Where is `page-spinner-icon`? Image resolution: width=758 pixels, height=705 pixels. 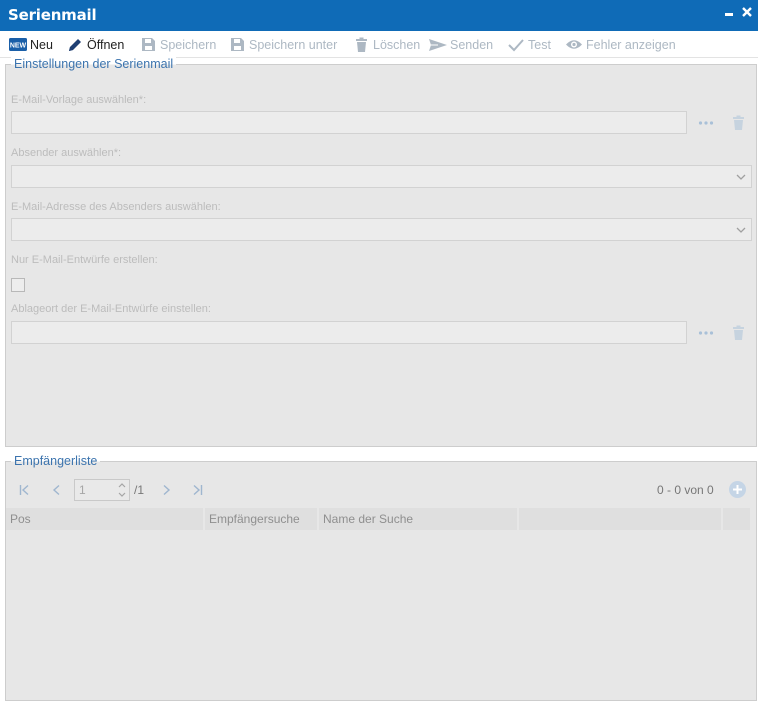
page-spinner-icon is located at coordinates (122, 490).